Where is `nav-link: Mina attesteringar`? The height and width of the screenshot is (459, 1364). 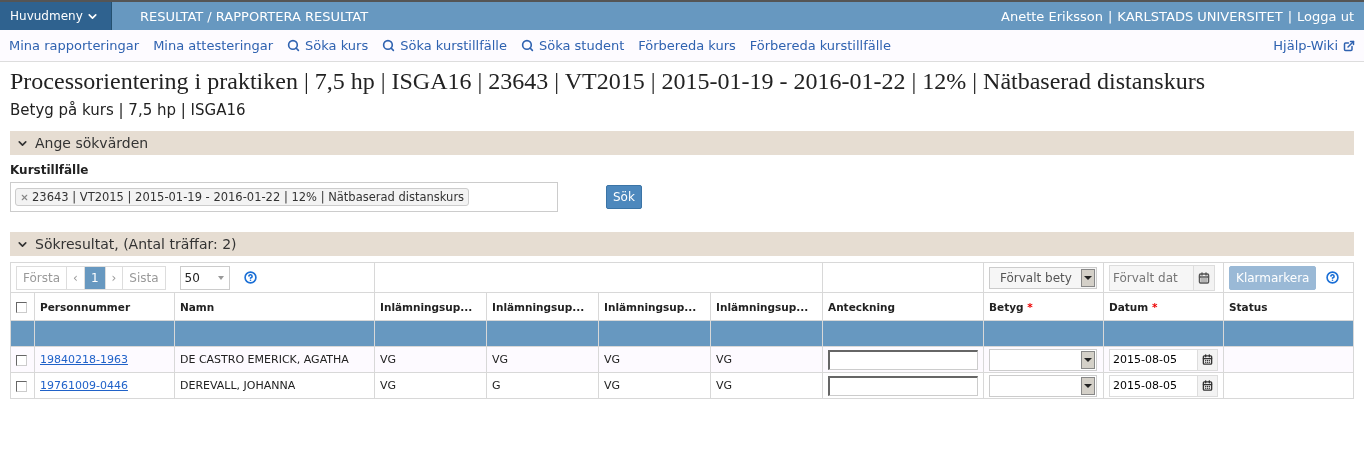
nav-link: Mina attesteringar is located at coordinates (213, 45).